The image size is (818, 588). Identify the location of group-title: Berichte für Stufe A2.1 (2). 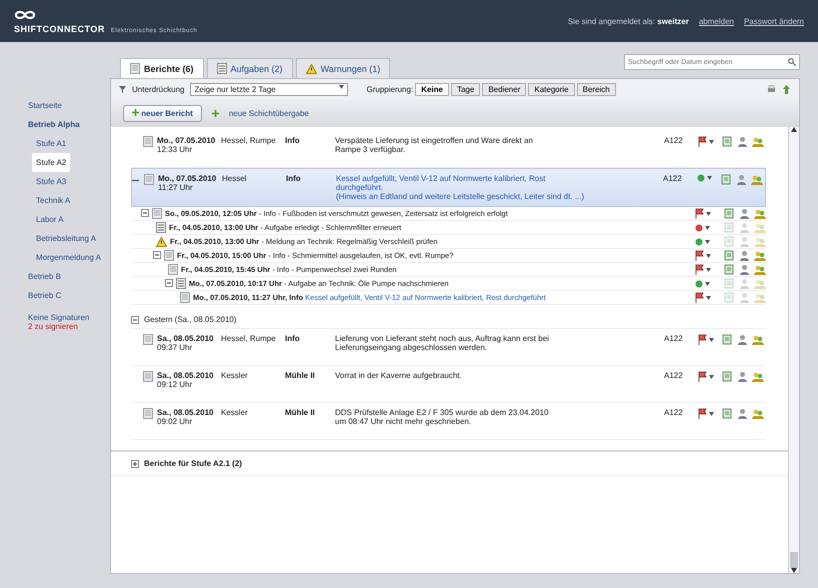
(193, 463).